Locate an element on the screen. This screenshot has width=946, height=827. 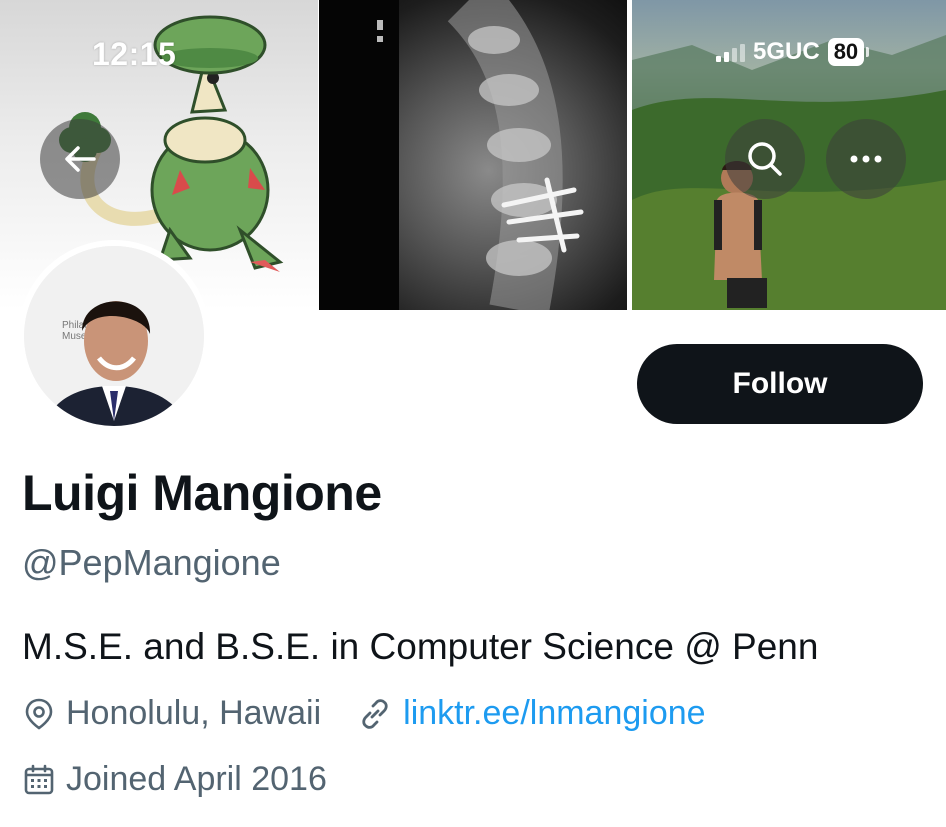
profile-meta-row: Honolulu, Hawaii linktr.ee/lnmangione is located at coordinates (364, 713).